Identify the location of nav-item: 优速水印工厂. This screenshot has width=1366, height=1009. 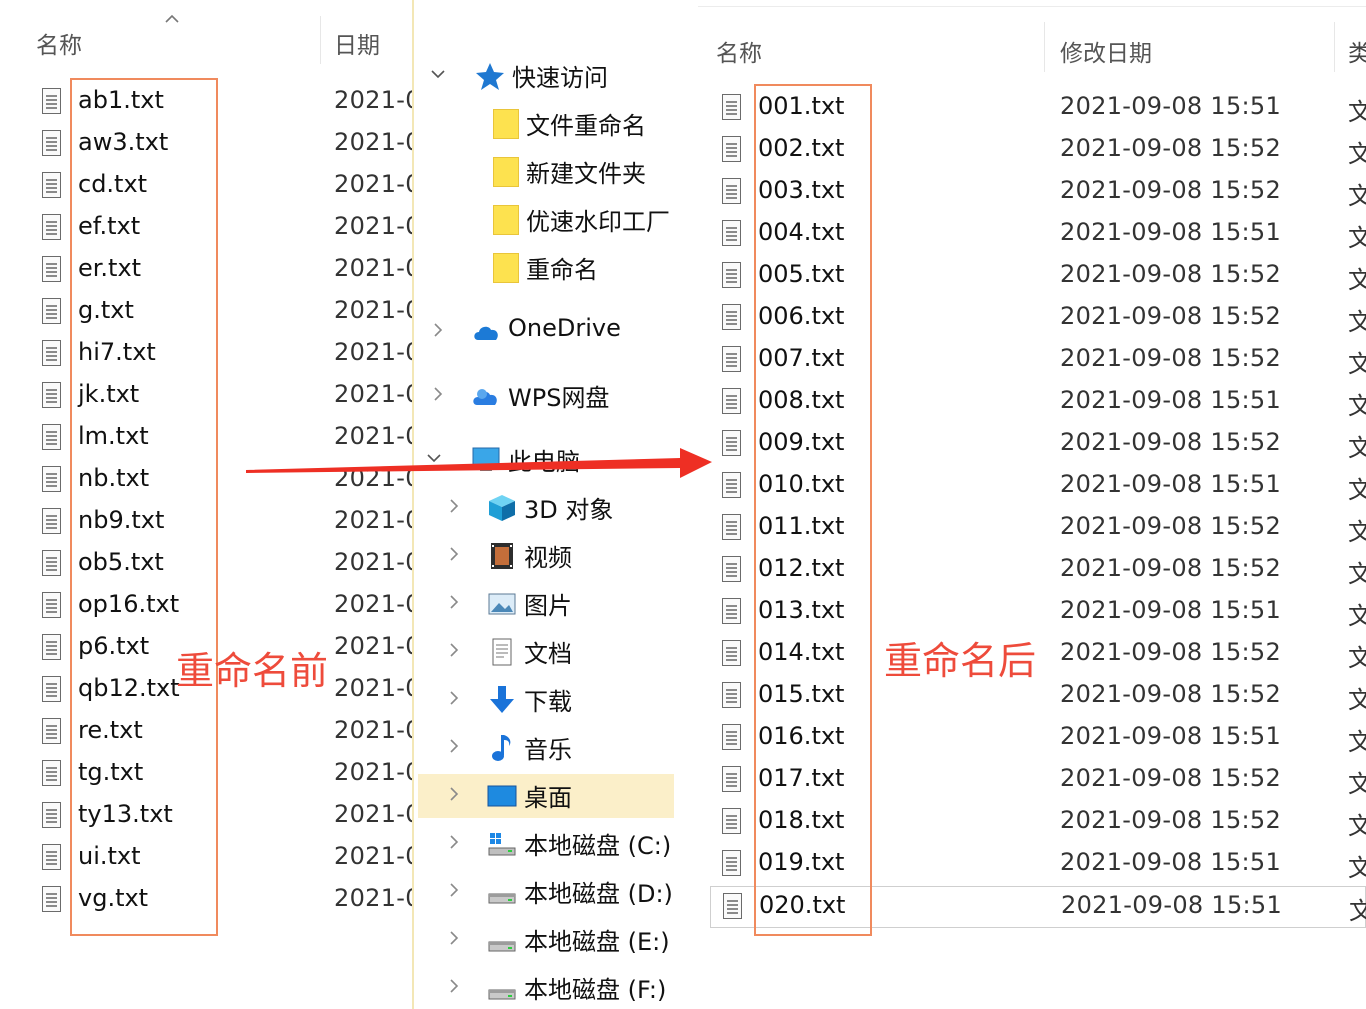
(546, 220).